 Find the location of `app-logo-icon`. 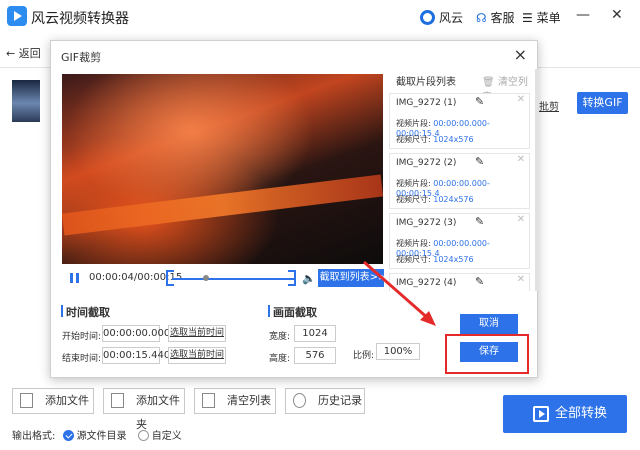

app-logo-icon is located at coordinates (17, 16).